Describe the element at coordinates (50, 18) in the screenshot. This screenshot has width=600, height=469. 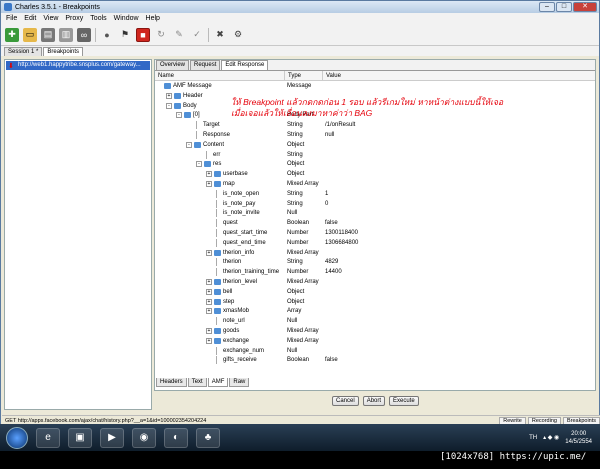
I see `menu-view: View` at that location.